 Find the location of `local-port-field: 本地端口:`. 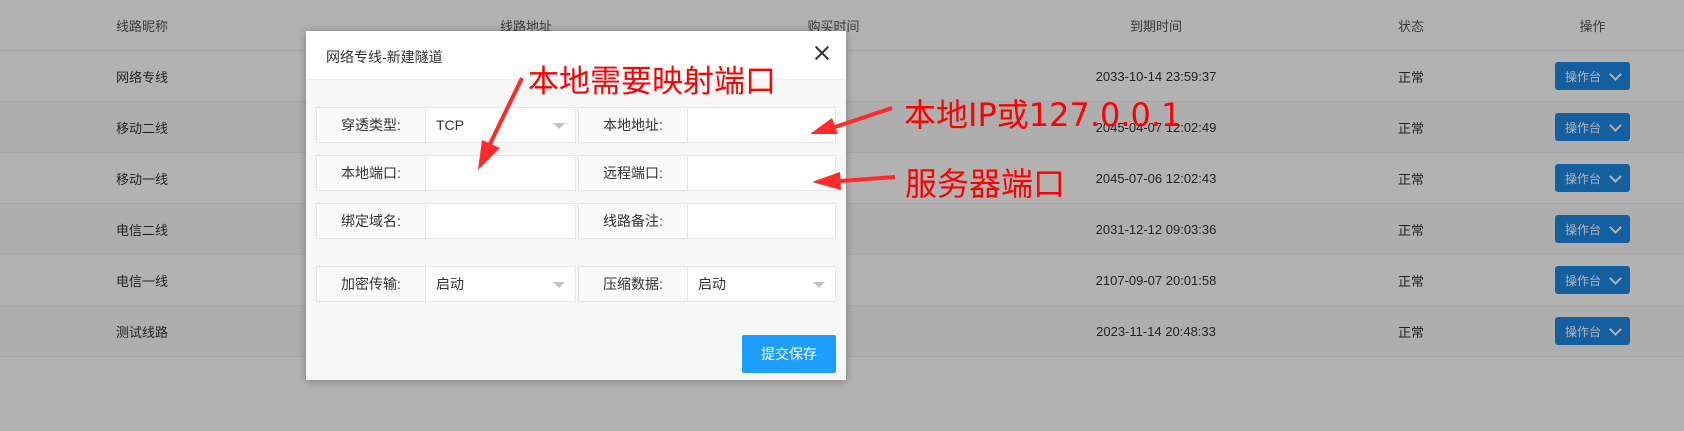

local-port-field: 本地端口: is located at coordinates (446, 173).